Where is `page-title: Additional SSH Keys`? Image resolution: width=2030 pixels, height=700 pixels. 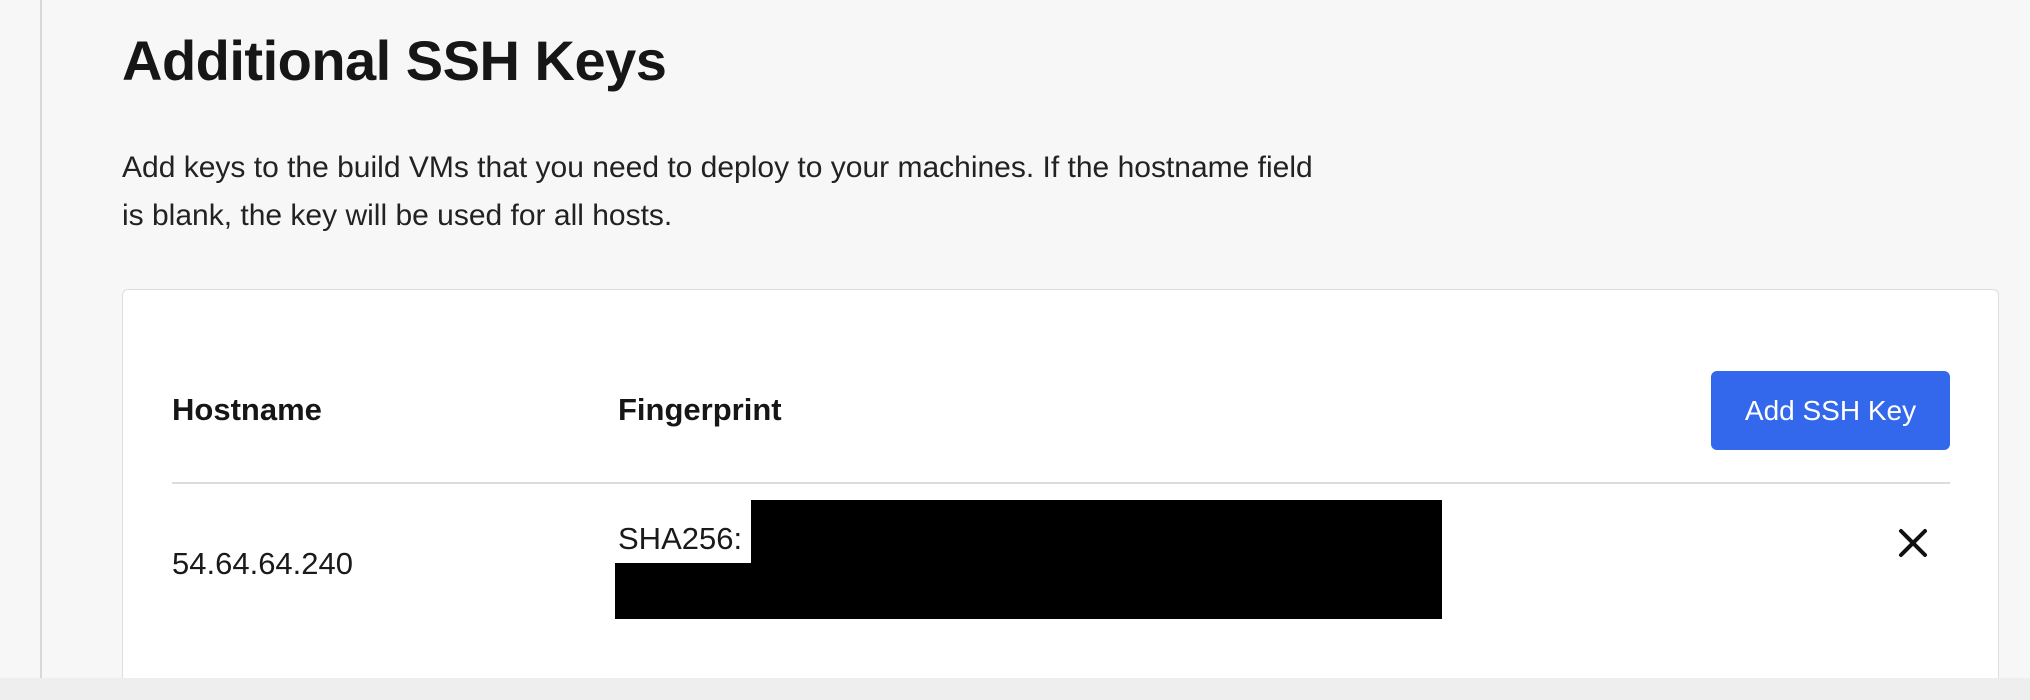
page-title: Additional SSH Keys is located at coordinates (394, 60).